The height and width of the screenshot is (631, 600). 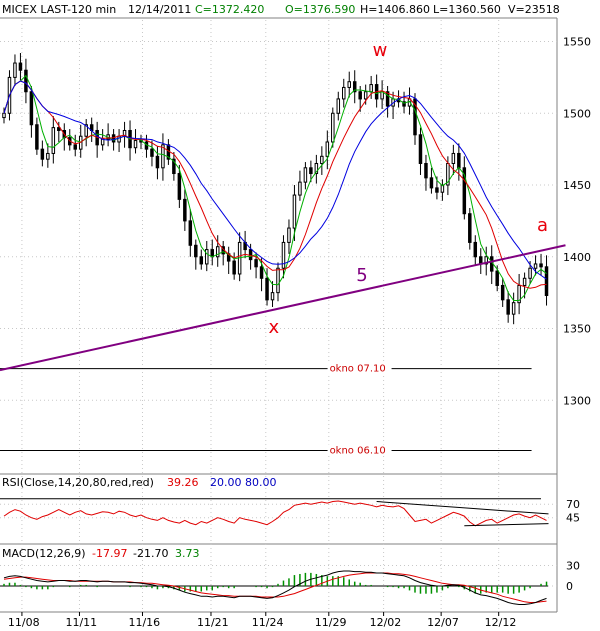 I want to click on rsi-upper: 80.00, so click(x=261, y=482).